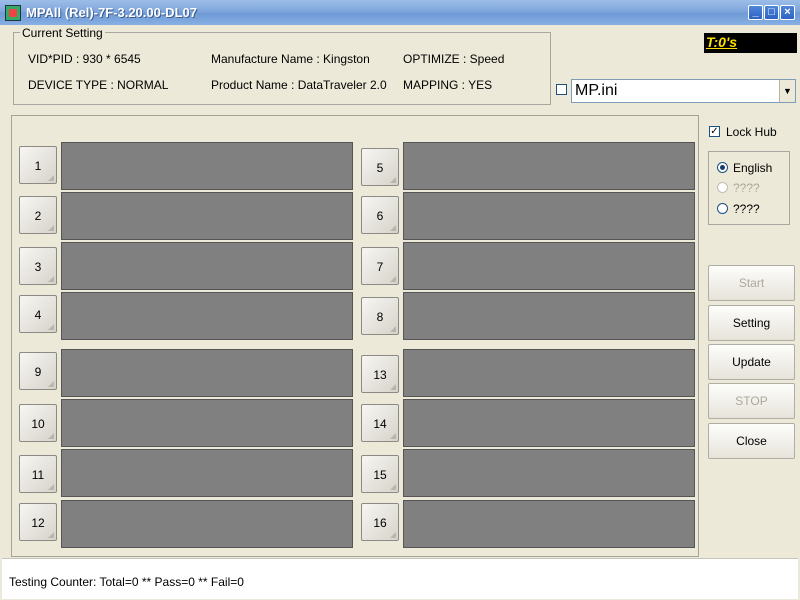 The width and height of the screenshot is (800, 600). Describe the element at coordinates (787, 91) in the screenshot. I see `chevron-down-icon: ▼` at that location.